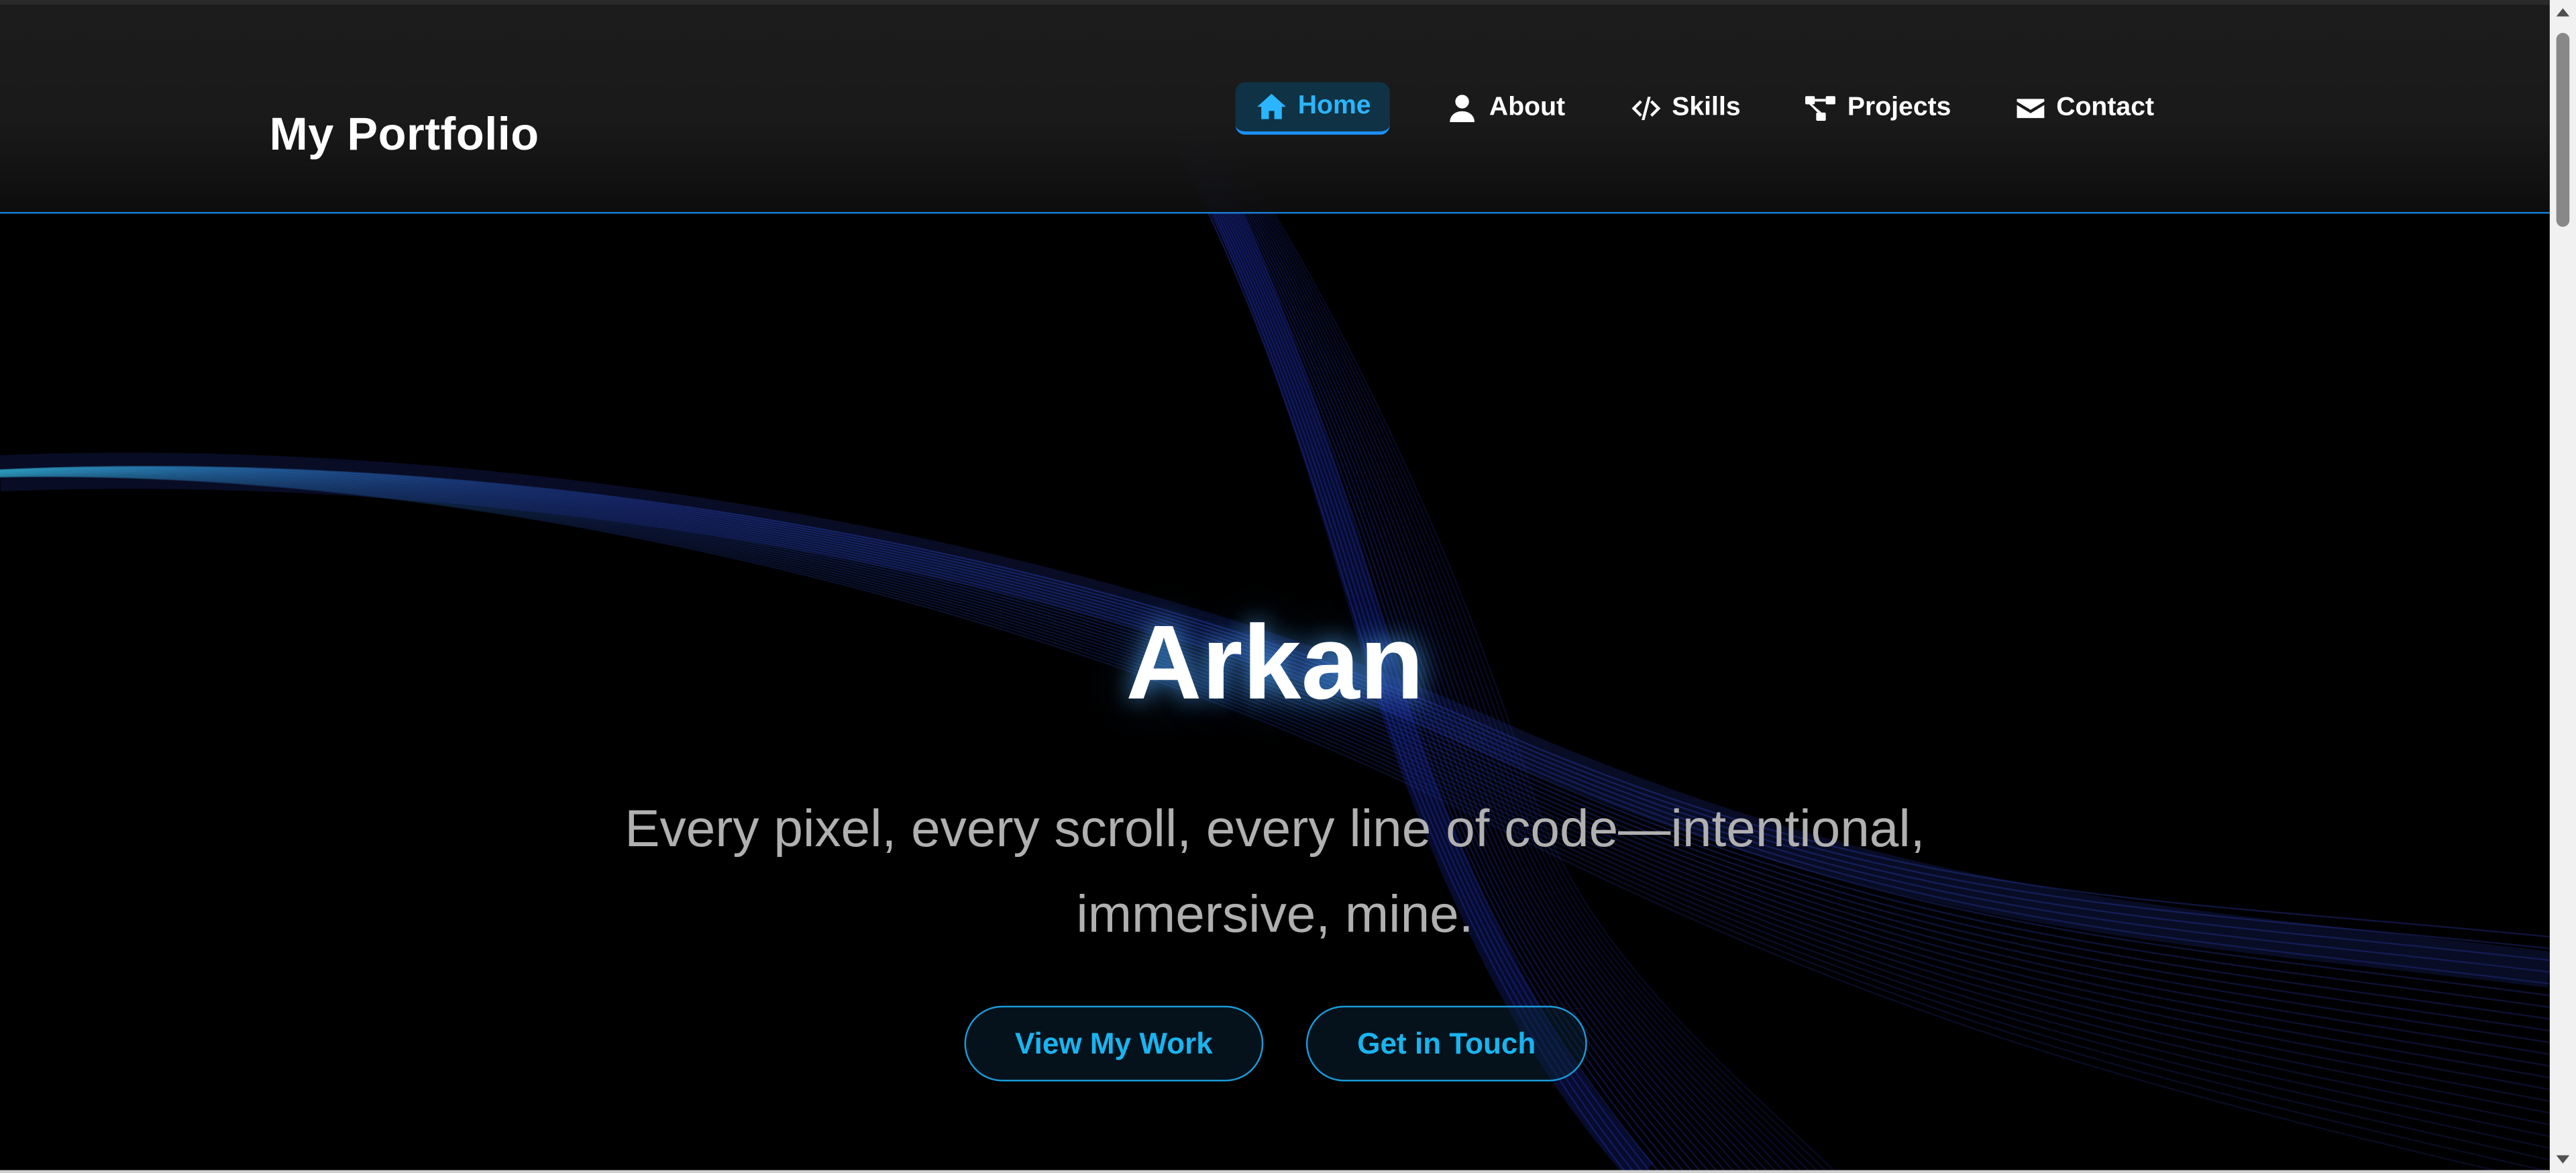 This screenshot has height=1173, width=2576. What do you see at coordinates (1821, 108) in the screenshot?
I see `project-diagram-icon` at bounding box center [1821, 108].